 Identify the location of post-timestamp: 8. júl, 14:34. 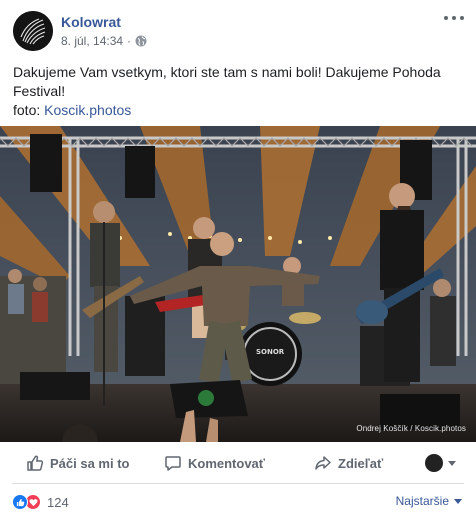
(92, 41).